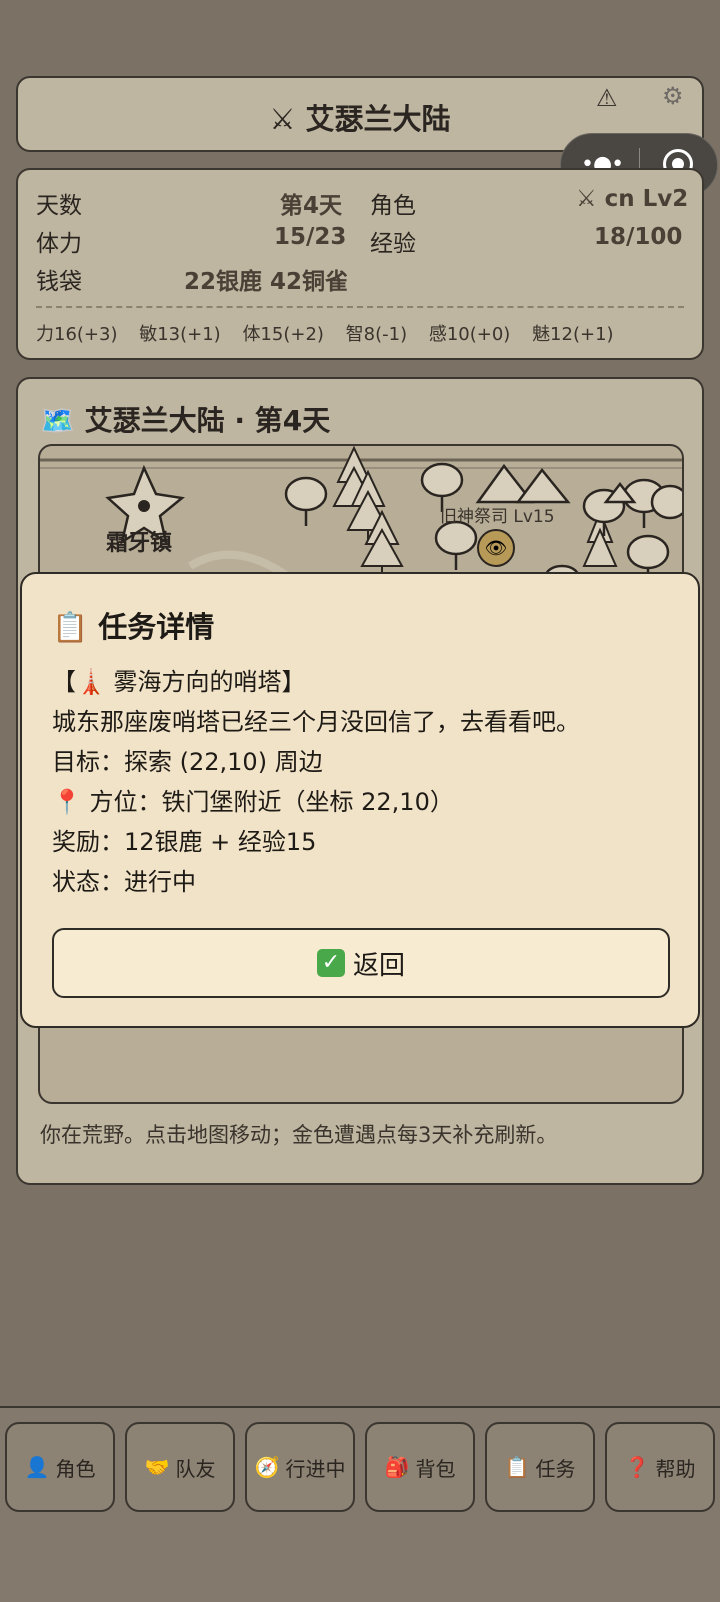 The image size is (720, 1602). I want to click on back-button: ✓ 返回, so click(361, 963).